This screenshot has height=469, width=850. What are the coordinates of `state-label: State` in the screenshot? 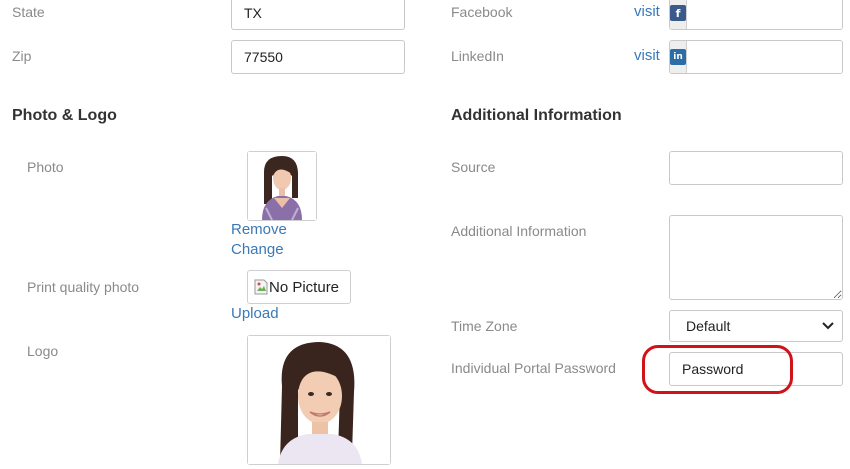 It's located at (28, 12).